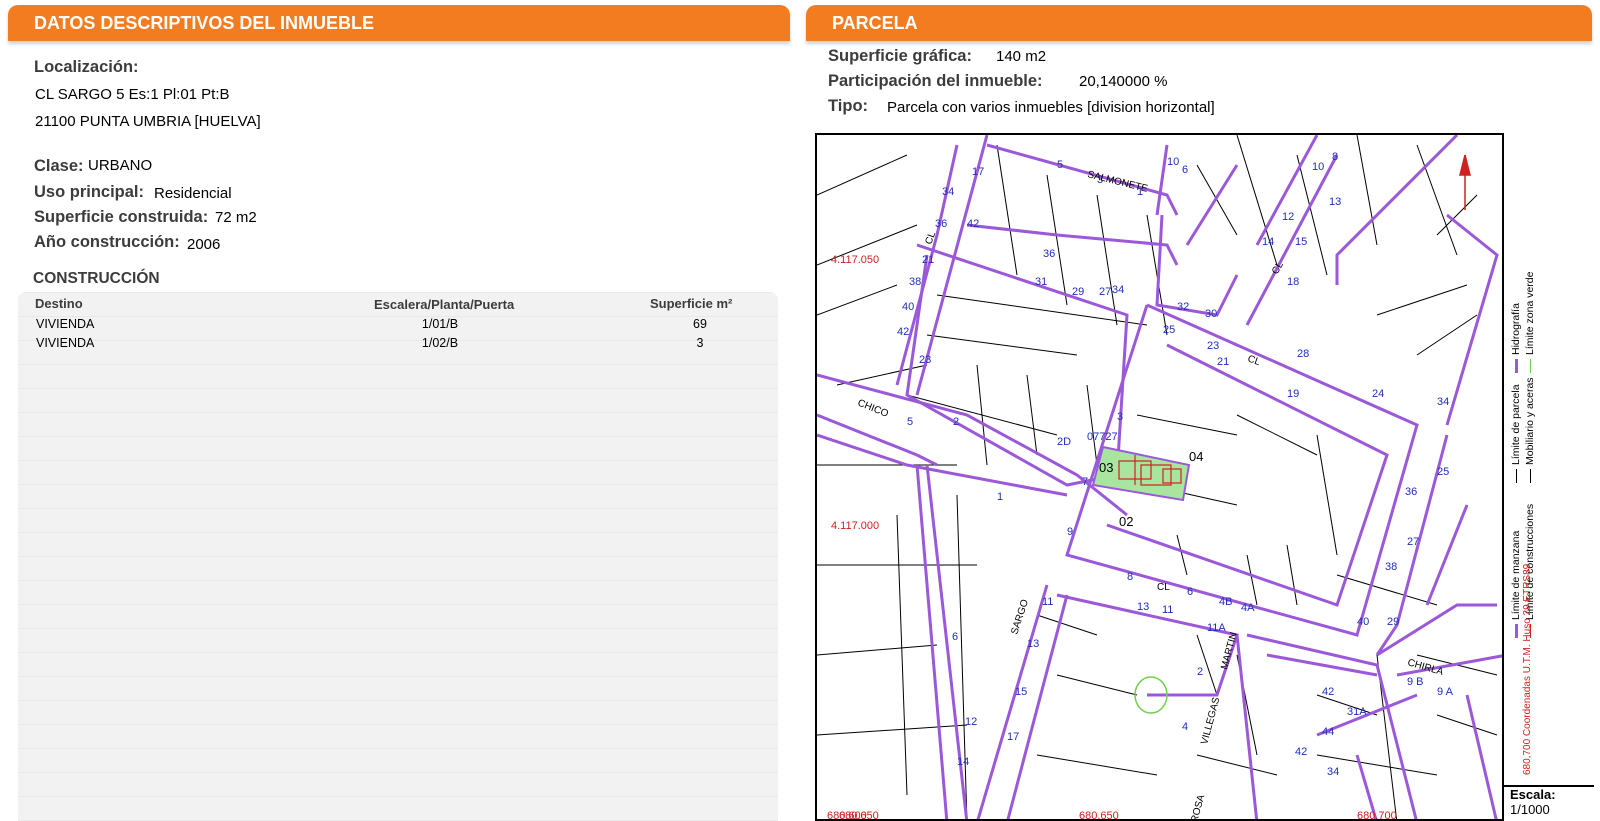 The image size is (1600, 821). Describe the element at coordinates (1328, 732) in the screenshot. I see `svg-text: 44` at that location.